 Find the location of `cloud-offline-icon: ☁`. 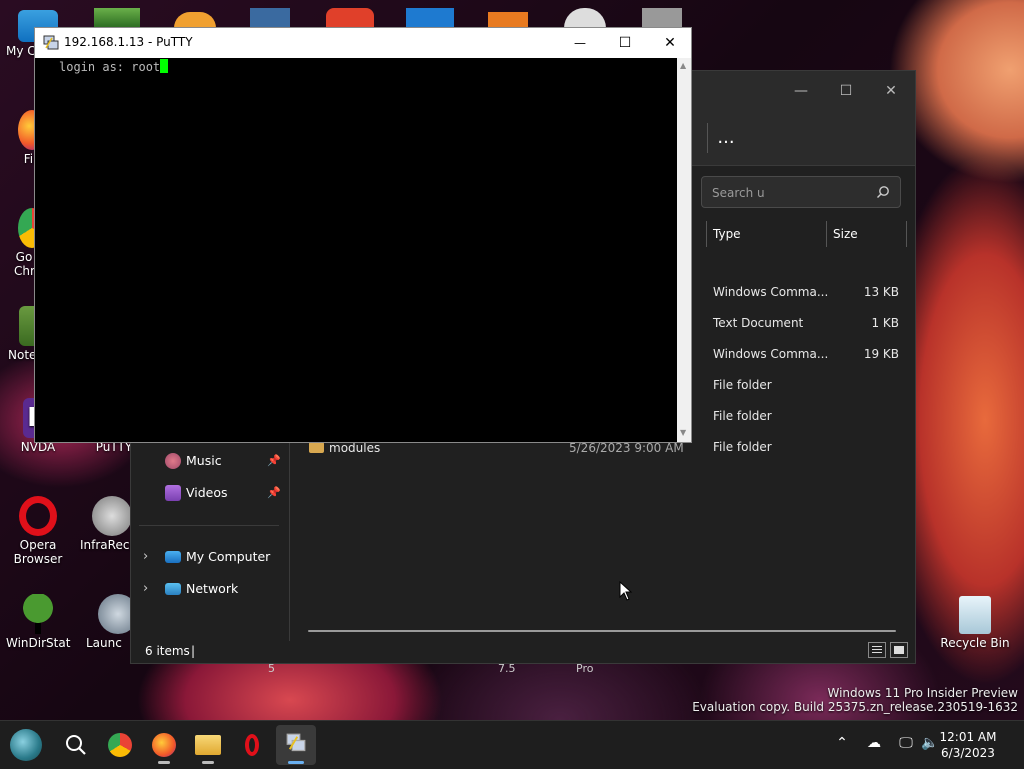

cloud-offline-icon: ☁ is located at coordinates (874, 745).